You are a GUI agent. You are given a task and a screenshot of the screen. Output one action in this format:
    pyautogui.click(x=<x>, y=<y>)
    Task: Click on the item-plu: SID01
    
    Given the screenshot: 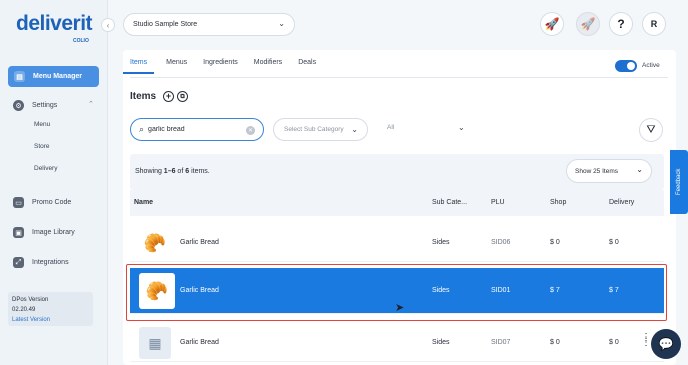 What is the action you would take?
    pyautogui.click(x=501, y=290)
    